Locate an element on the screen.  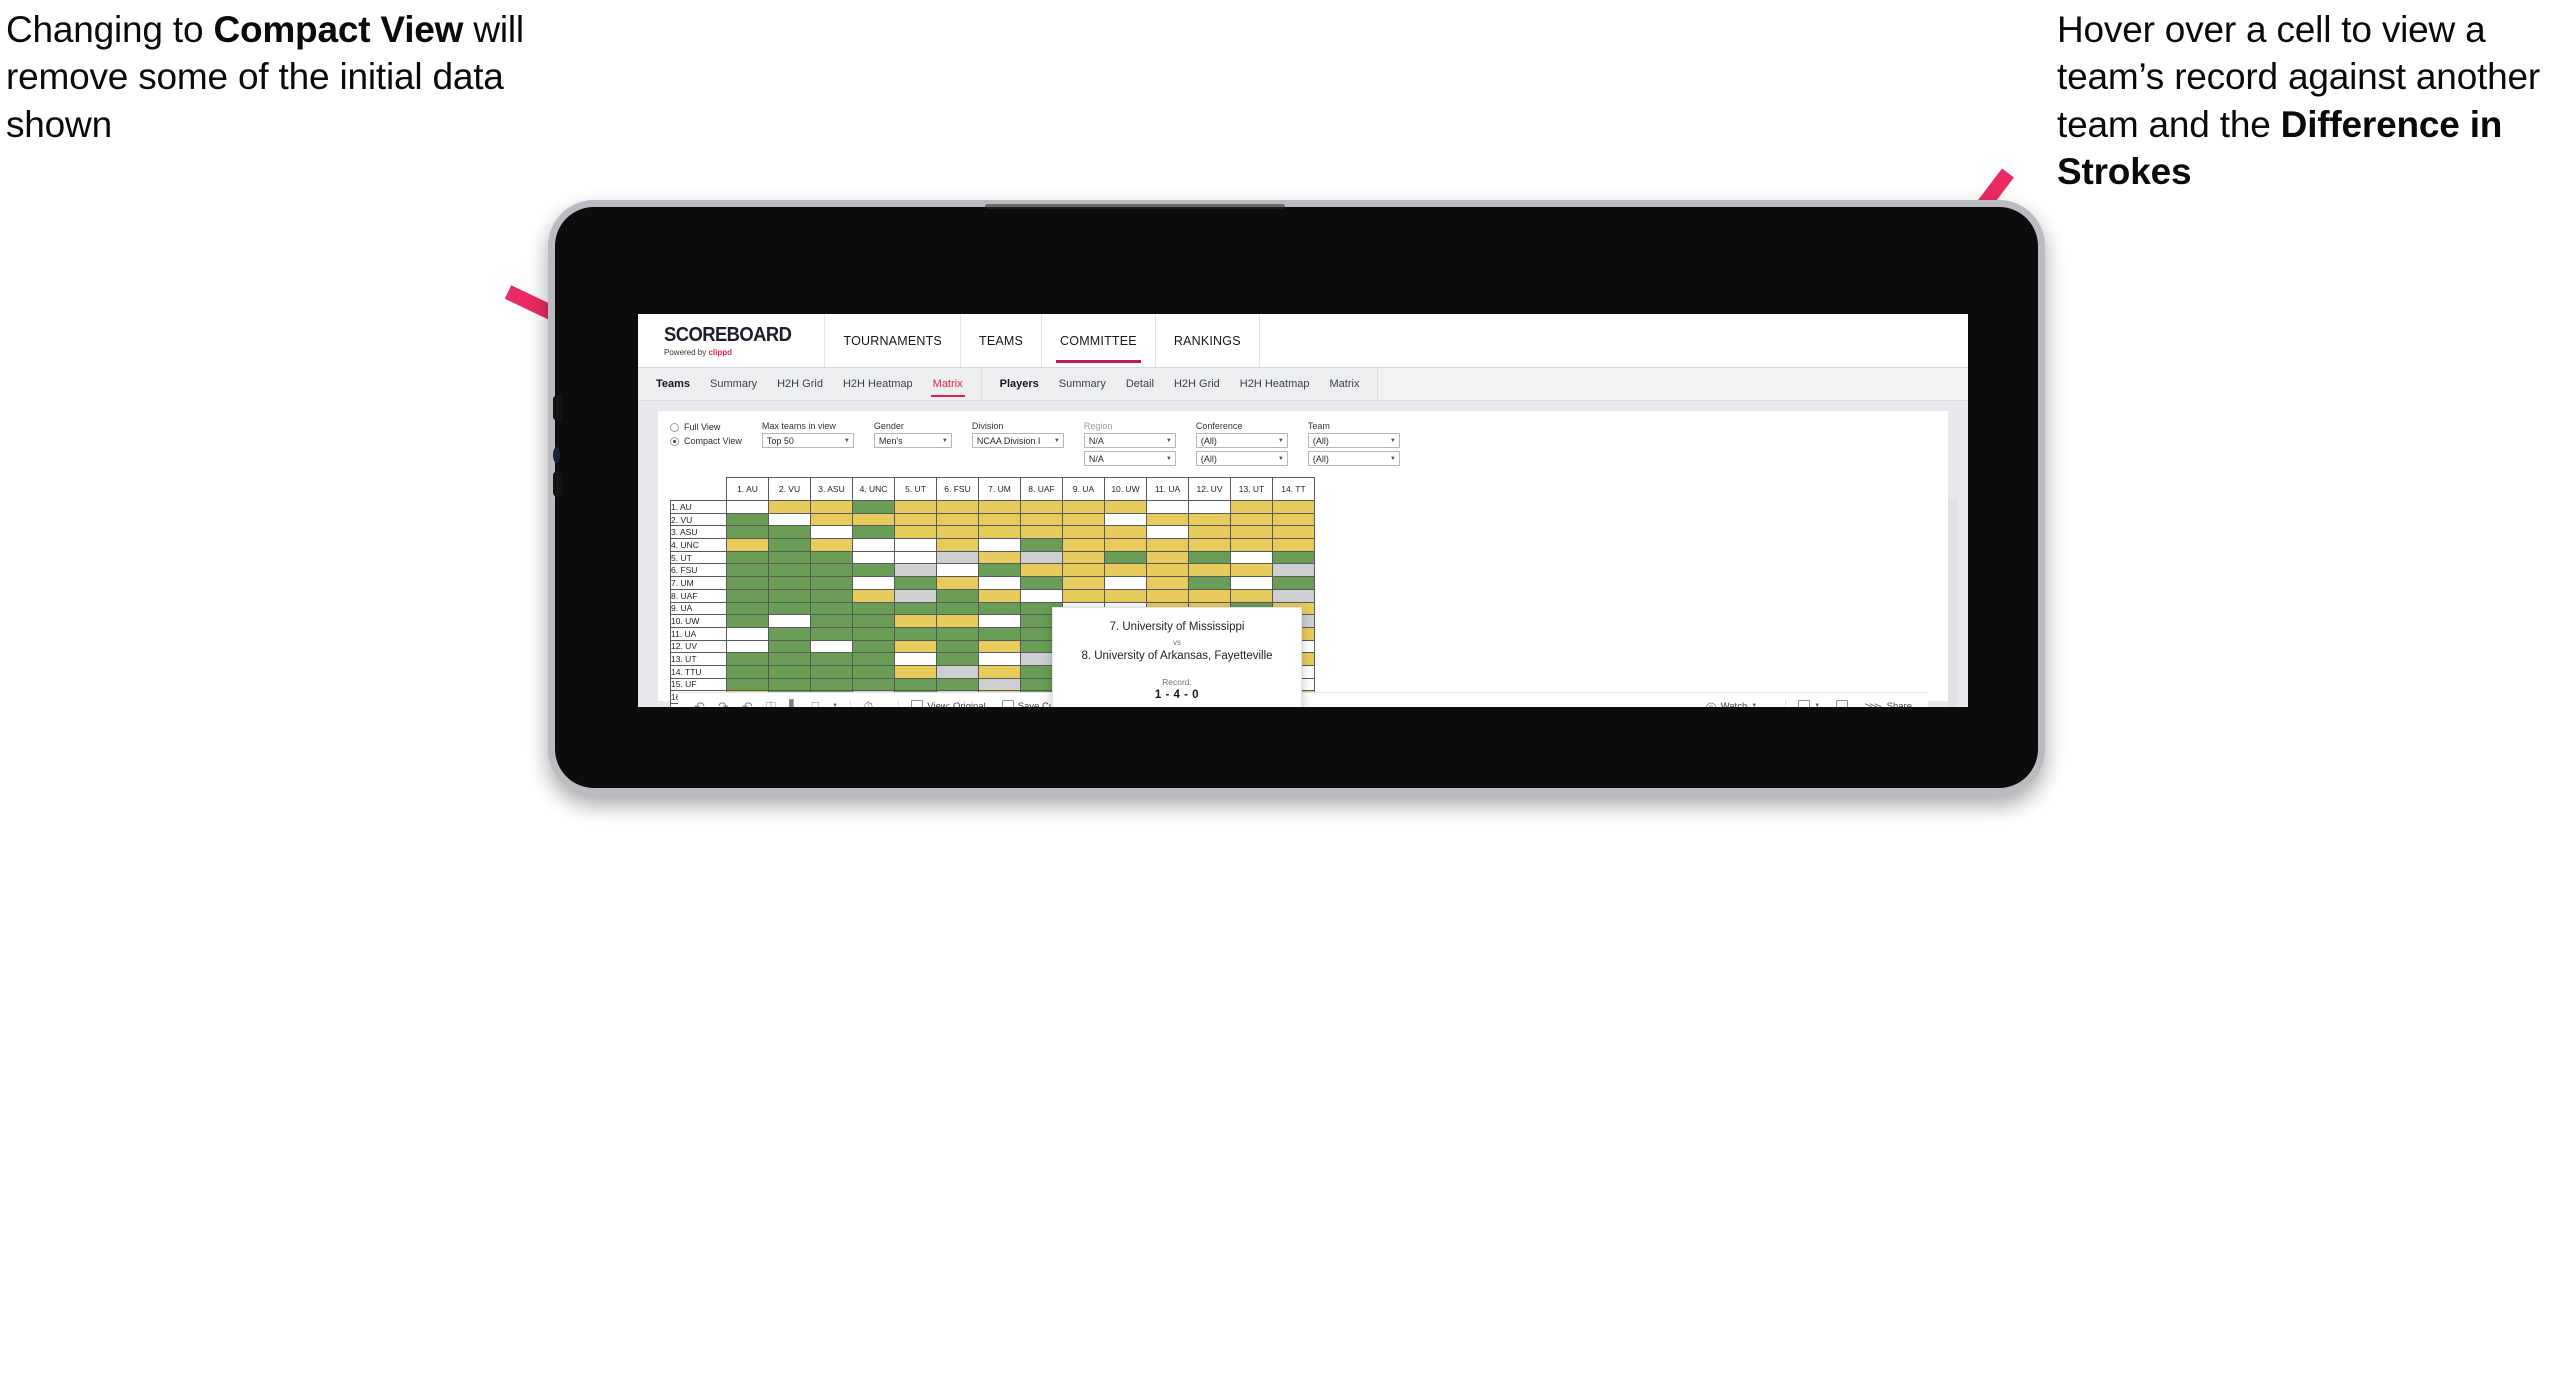
clock-icon: ⏱ is located at coordinates (868, 704).